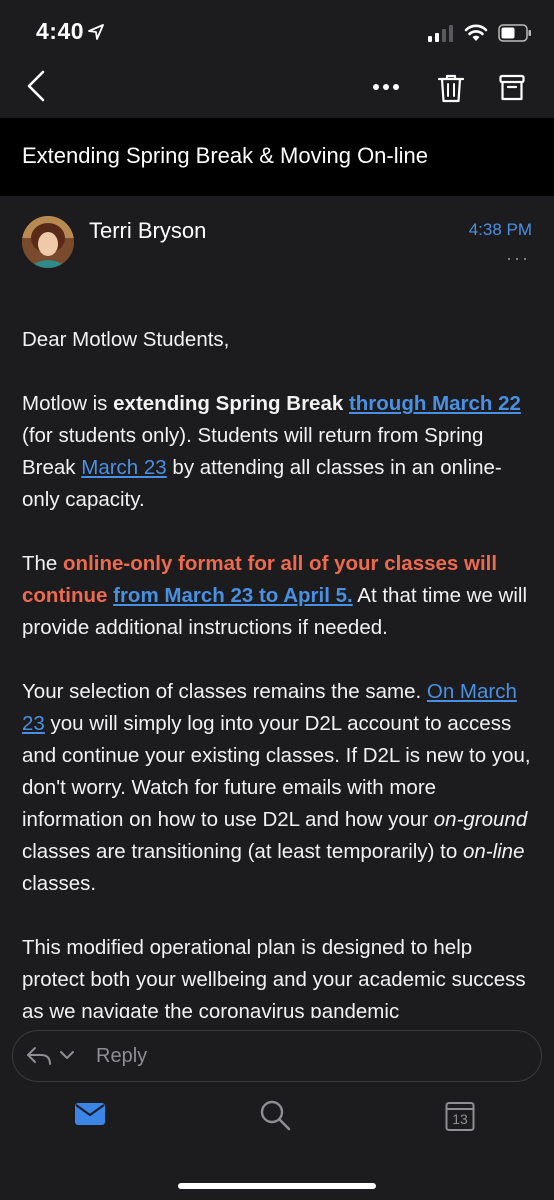 This screenshot has height=1200, width=554. Describe the element at coordinates (493, 851) in the screenshot. I see `italic-text: on-line` at that location.